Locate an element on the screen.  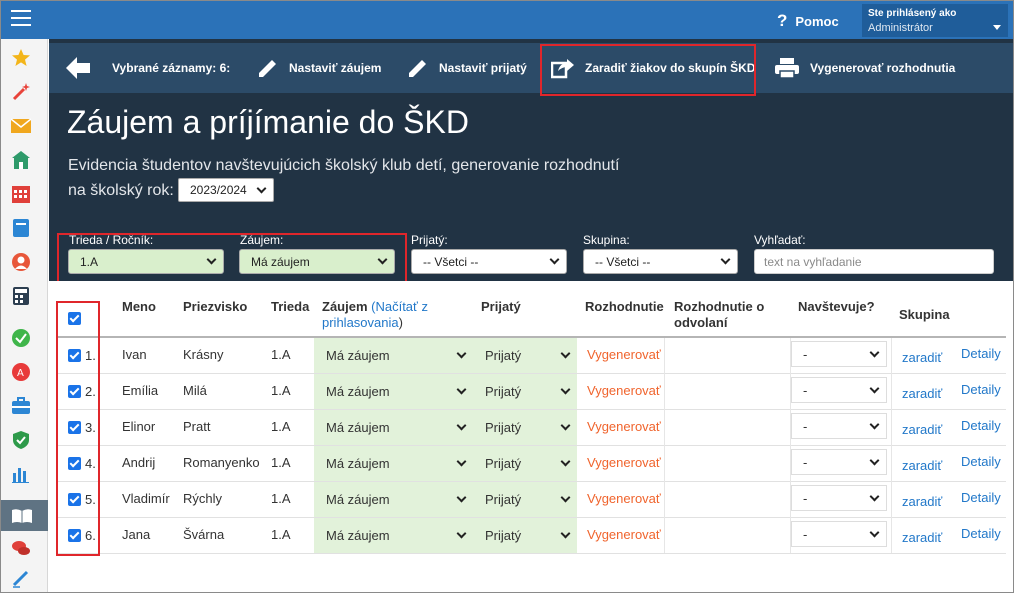
load-from-registration-link-2: prihlasovania is located at coordinates (360, 322).